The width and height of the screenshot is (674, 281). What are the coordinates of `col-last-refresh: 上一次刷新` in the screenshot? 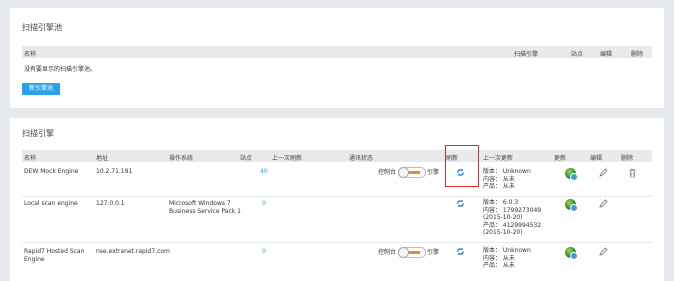 It's located at (287, 157).